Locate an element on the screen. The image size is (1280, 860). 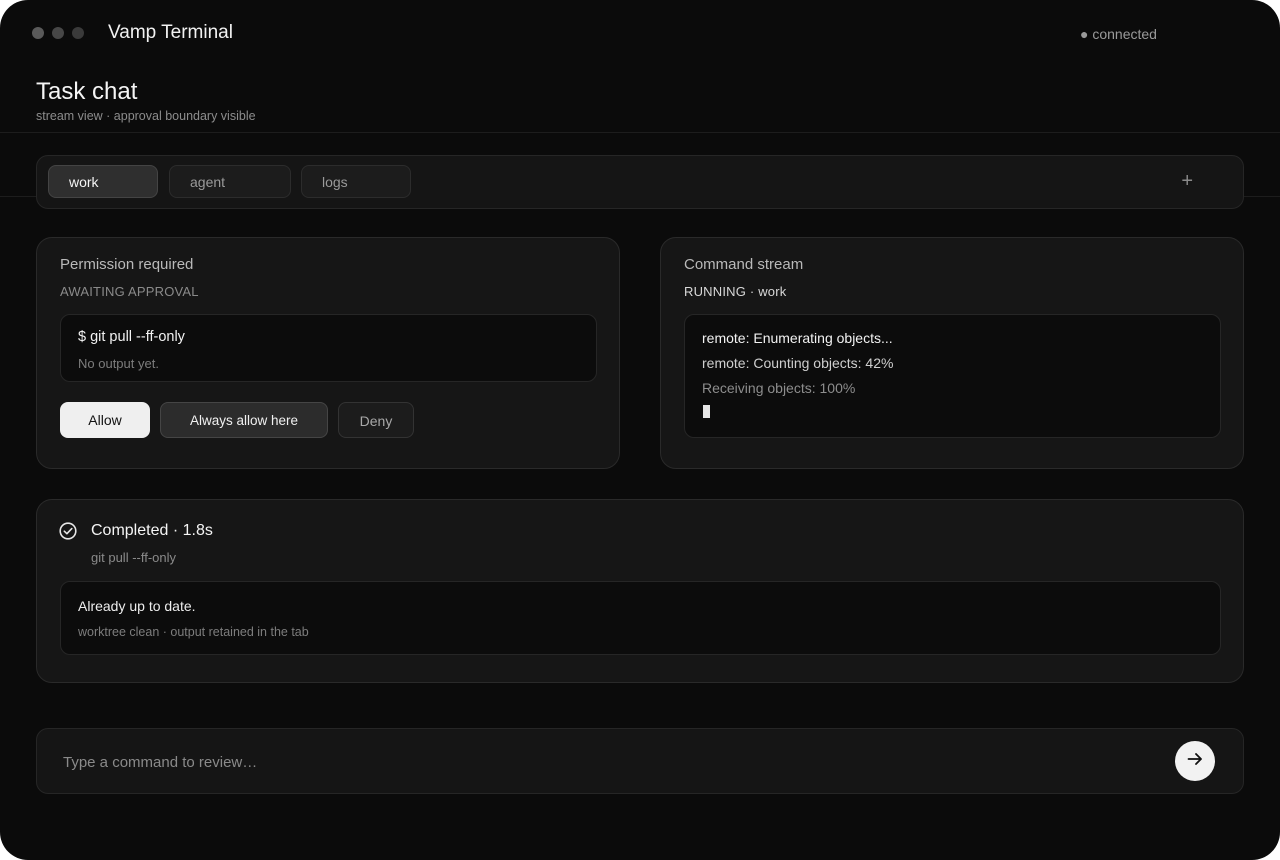
window-controls is located at coordinates (58, 33).